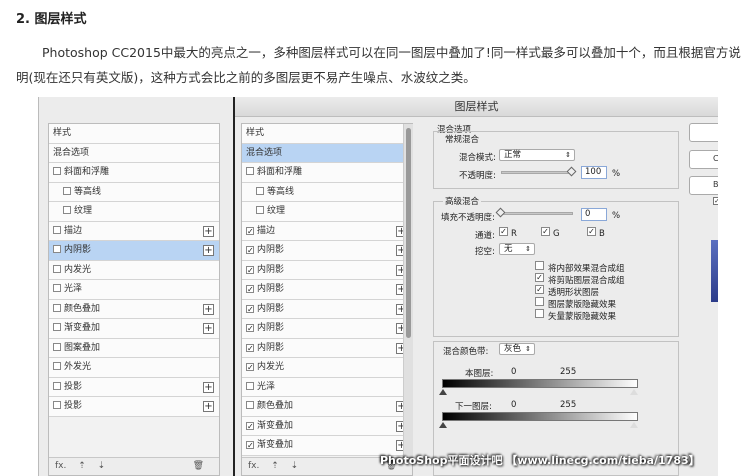 The height and width of the screenshot is (476, 750). Describe the element at coordinates (591, 231) in the screenshot. I see `channel-b-checkbox: ✓` at that location.